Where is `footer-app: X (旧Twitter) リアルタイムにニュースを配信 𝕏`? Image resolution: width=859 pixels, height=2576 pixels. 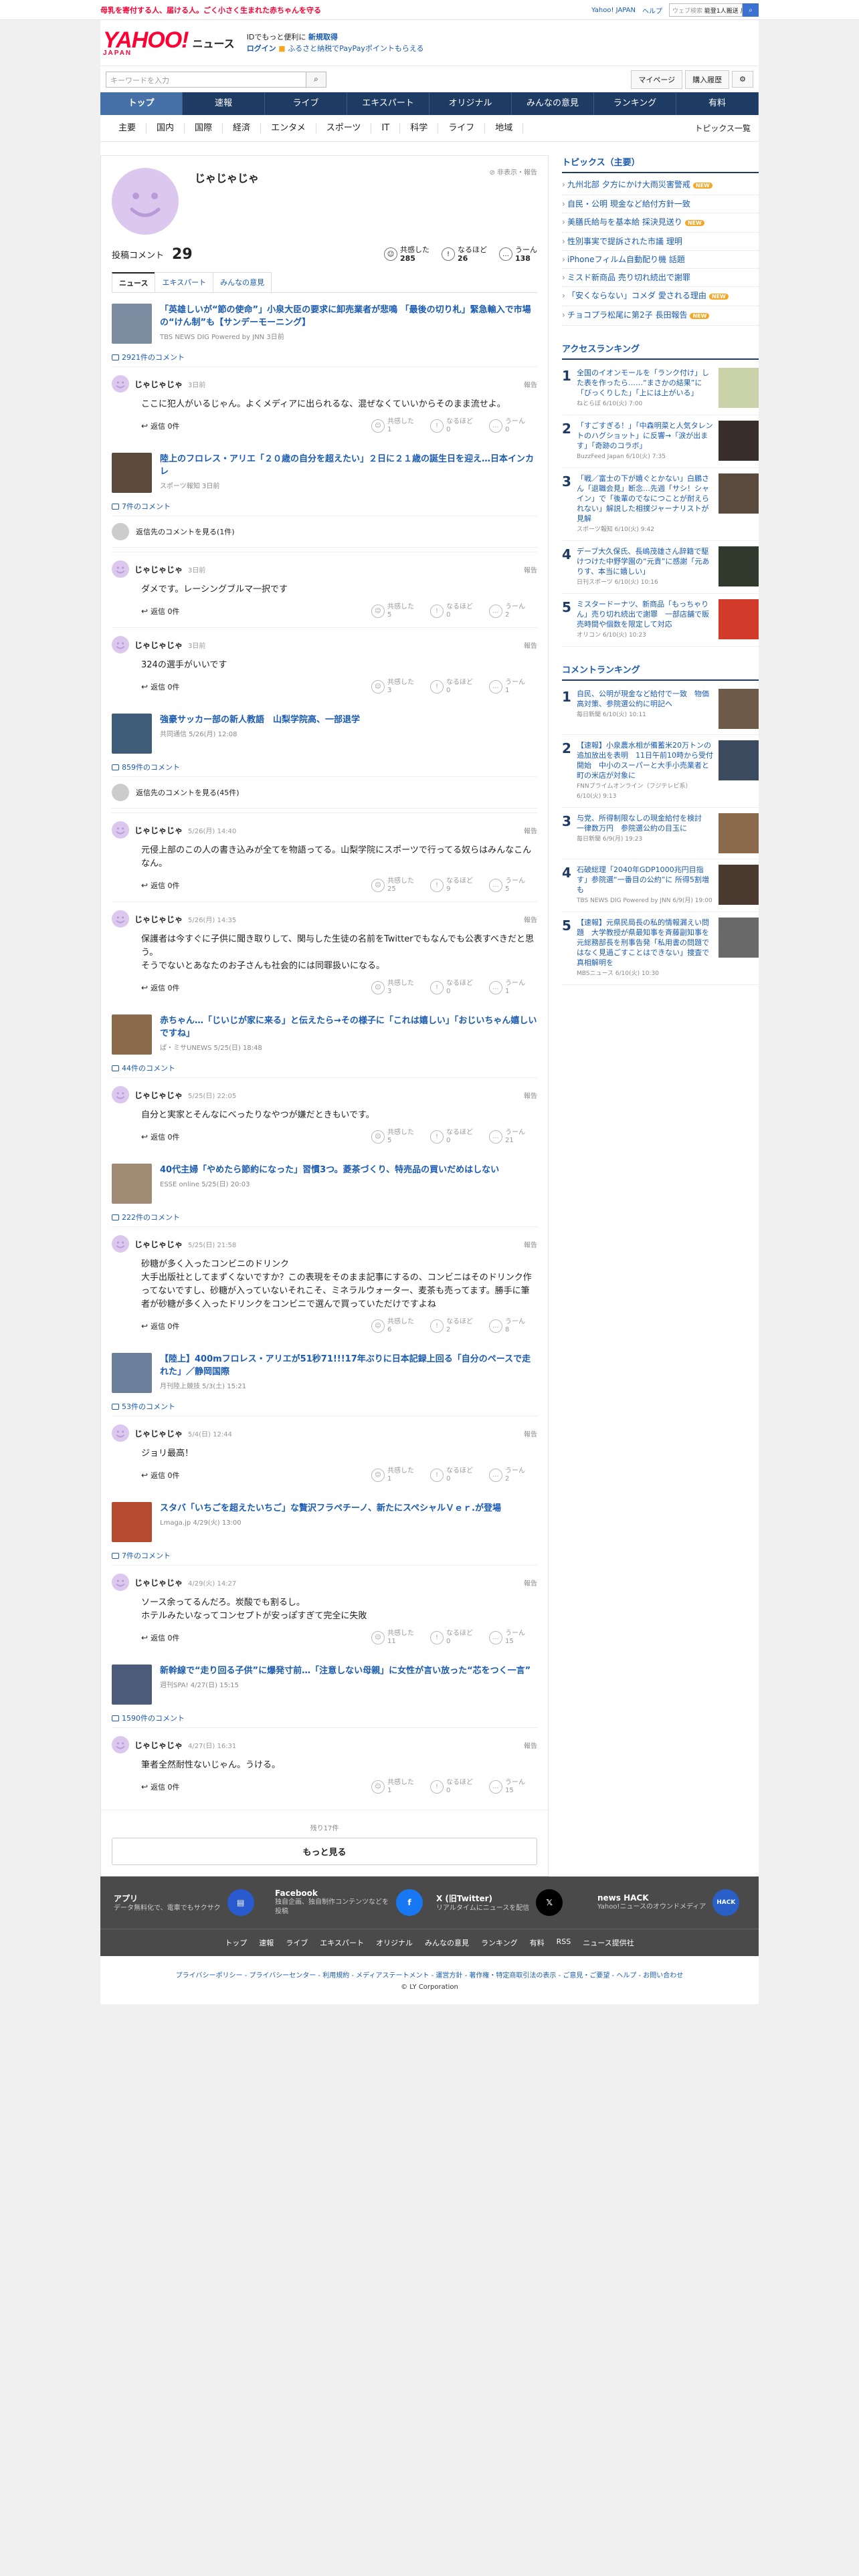 footer-app: X (旧Twitter) リアルタイムにニュースを配信 𝕏 is located at coordinates (510, 1903).